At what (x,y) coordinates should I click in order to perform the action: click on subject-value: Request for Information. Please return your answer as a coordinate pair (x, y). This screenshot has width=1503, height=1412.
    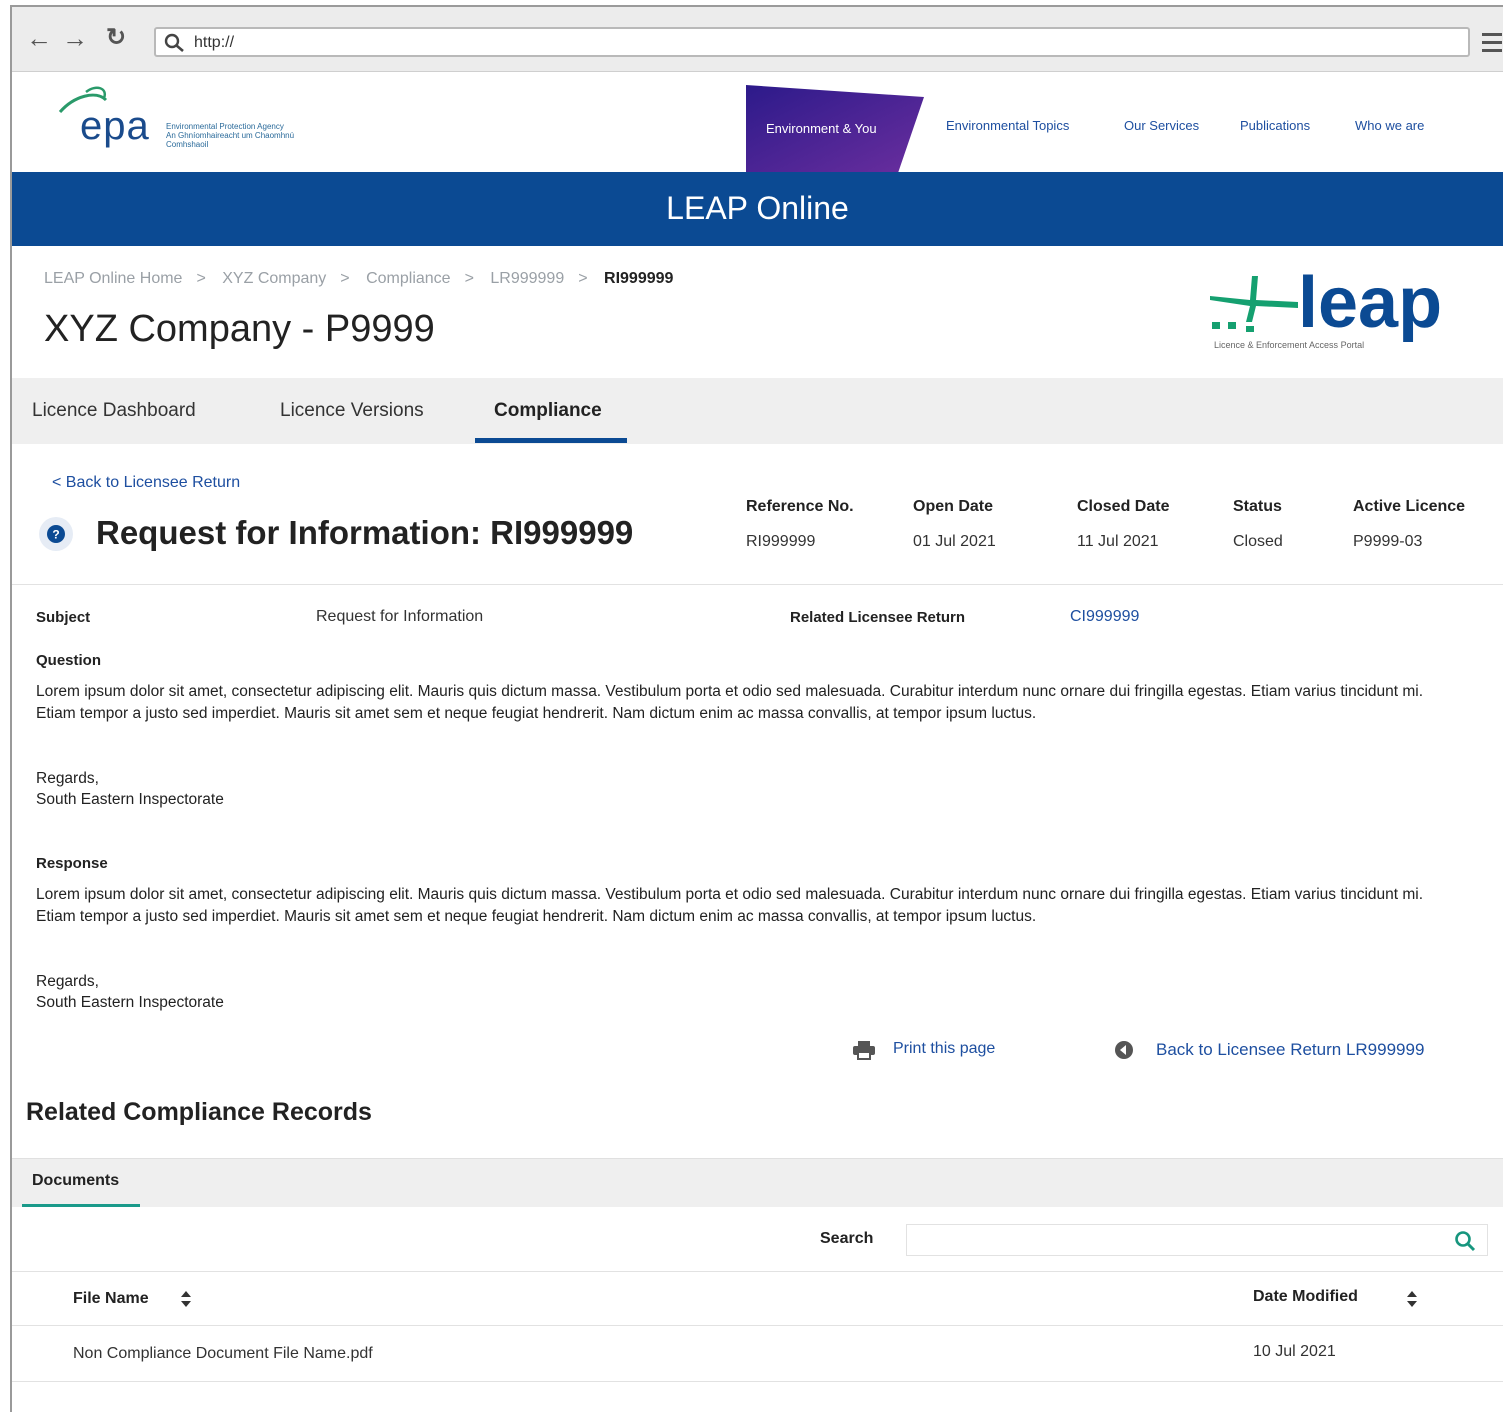
    Looking at the image, I should click on (400, 616).